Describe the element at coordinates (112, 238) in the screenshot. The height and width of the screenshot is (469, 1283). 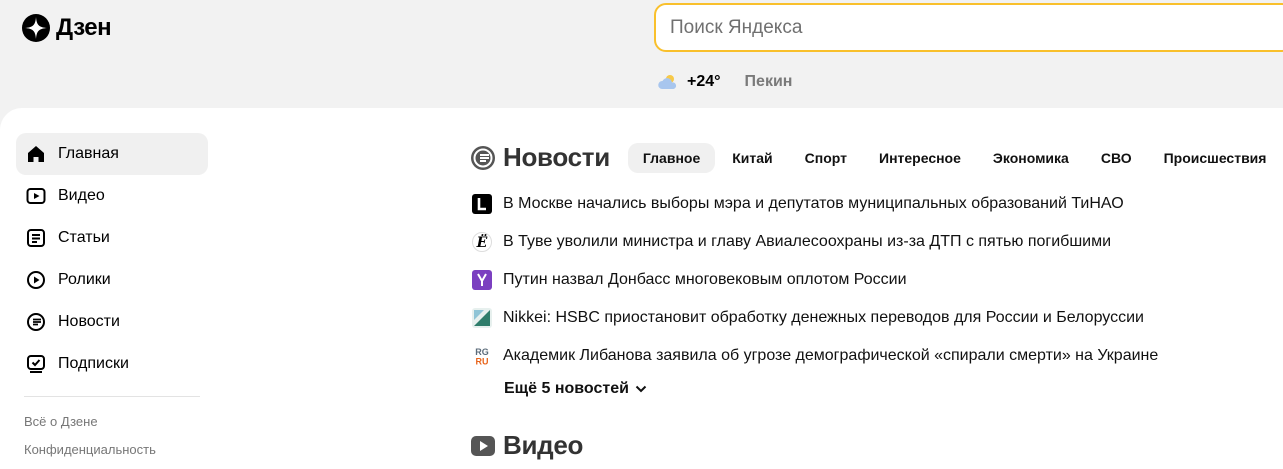
I see `sidebar-item-articles: Статьи` at that location.